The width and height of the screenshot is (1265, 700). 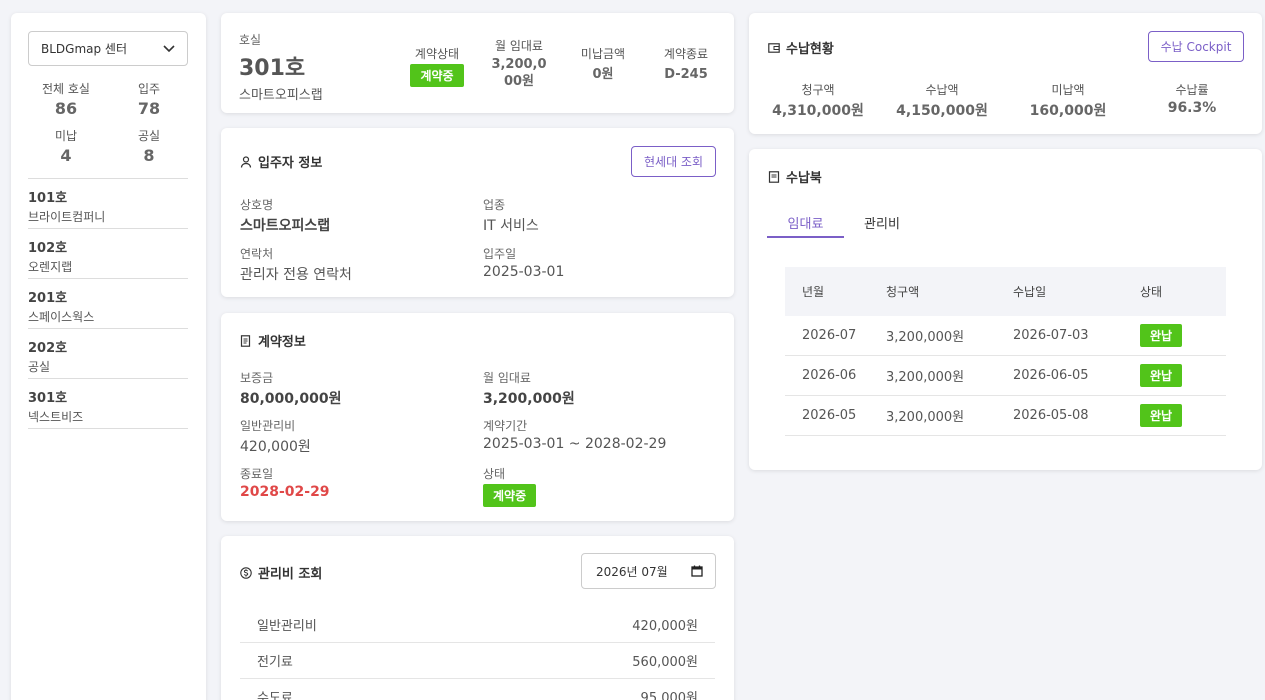 I want to click on room-block: 호실 301호 스마트오피스랩, so click(x=281, y=67).